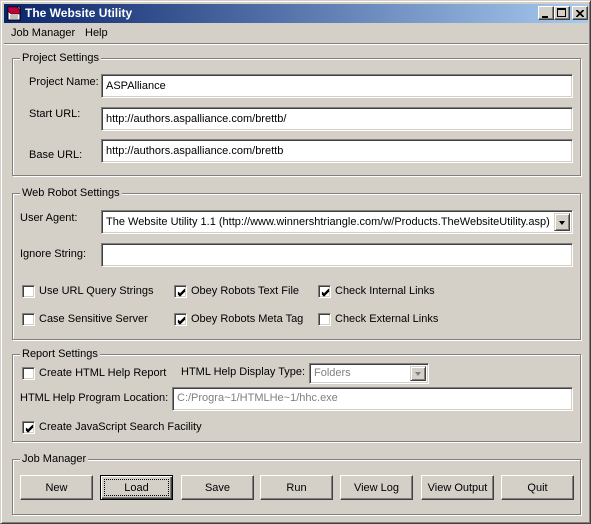 This screenshot has height=524, width=591. I want to click on project-name-label: Project Name:, so click(64, 82).